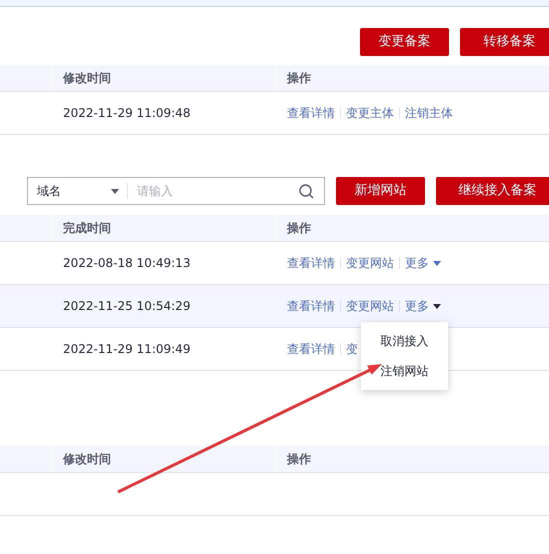 Image resolution: width=549 pixels, height=554 pixels. What do you see at coordinates (126, 306) in the screenshot?
I see `table-cell: 2022-11-25 10:54:29` at bounding box center [126, 306].